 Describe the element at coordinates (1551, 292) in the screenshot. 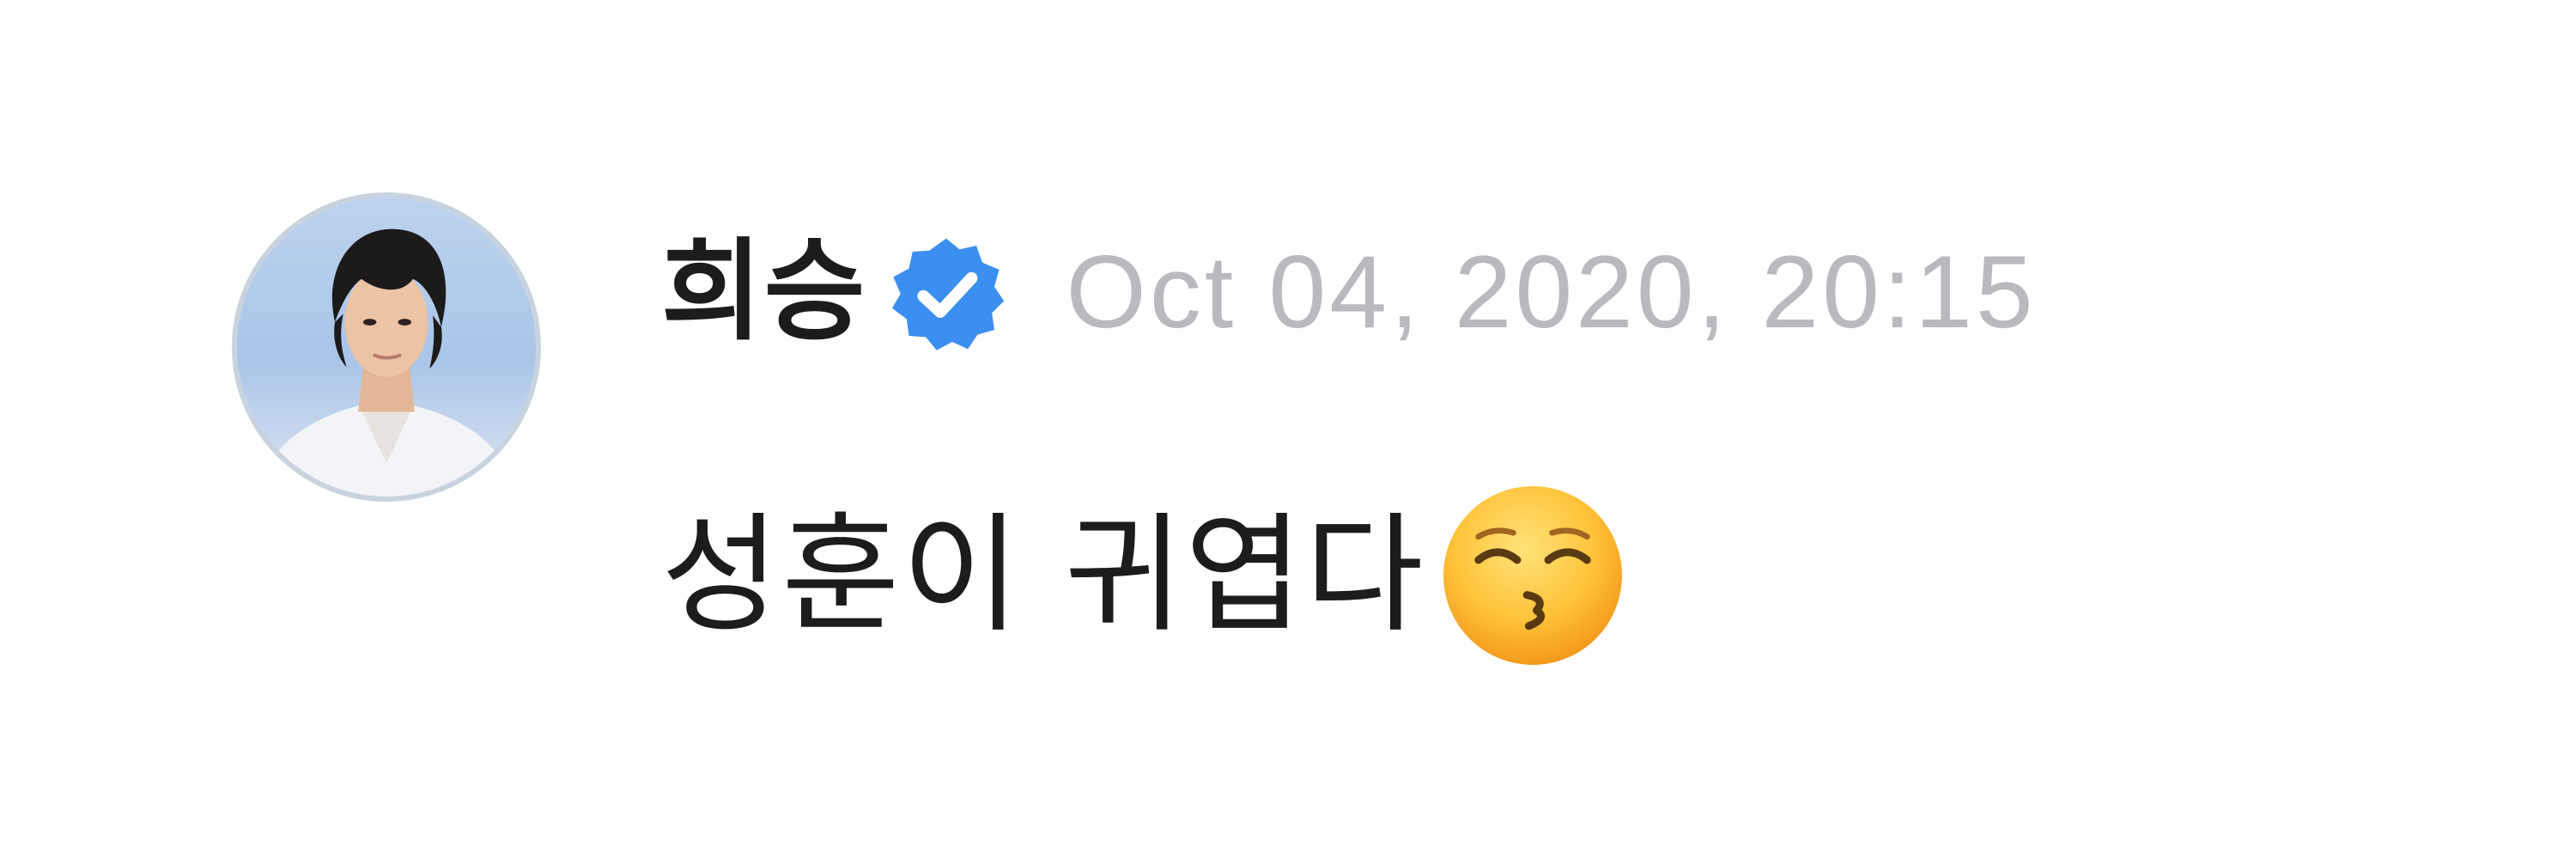

I see `post-timestamp: Oct 04, 2020, 20:15` at that location.